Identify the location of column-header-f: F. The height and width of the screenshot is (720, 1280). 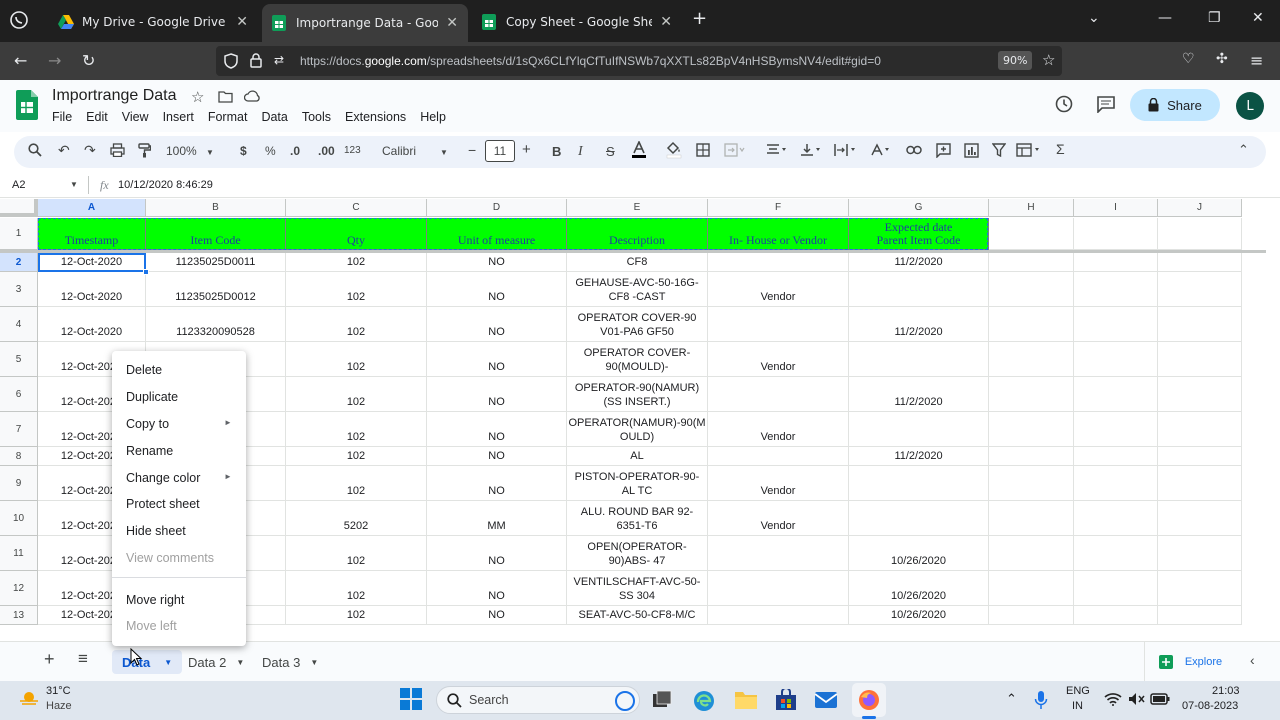
(778, 208).